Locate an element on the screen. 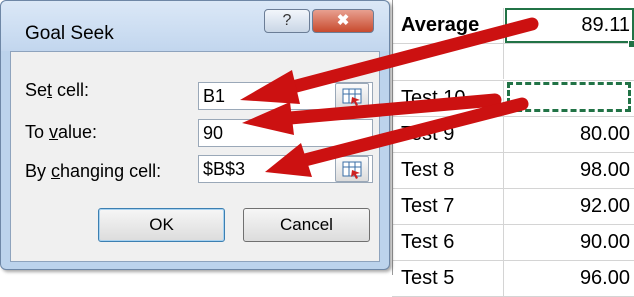 The width and height of the screenshot is (634, 297). to-value-input: 90 is located at coordinates (285, 133).